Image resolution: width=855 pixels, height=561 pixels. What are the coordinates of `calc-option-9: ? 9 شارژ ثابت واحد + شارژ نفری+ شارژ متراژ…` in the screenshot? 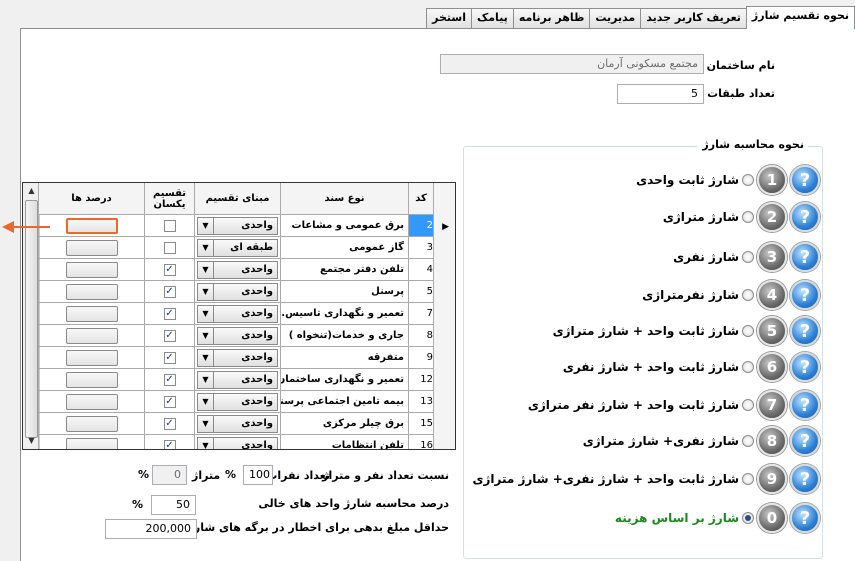 It's located at (646, 479).